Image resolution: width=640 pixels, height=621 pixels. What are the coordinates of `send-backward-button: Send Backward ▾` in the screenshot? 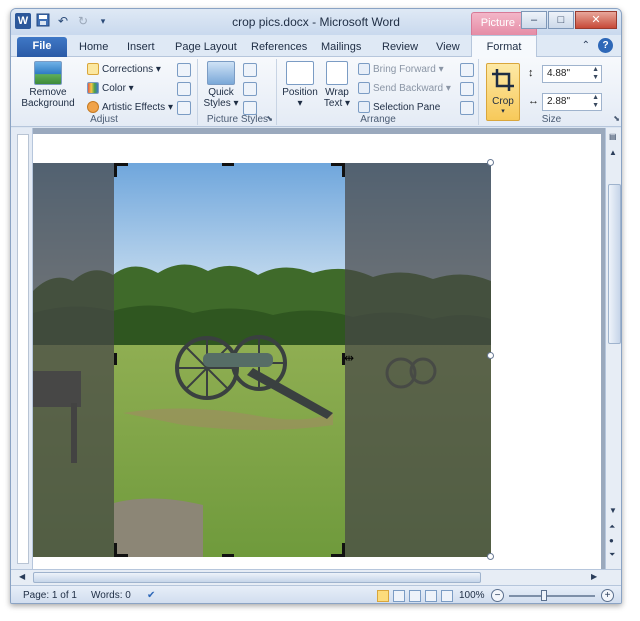 It's located at (404, 88).